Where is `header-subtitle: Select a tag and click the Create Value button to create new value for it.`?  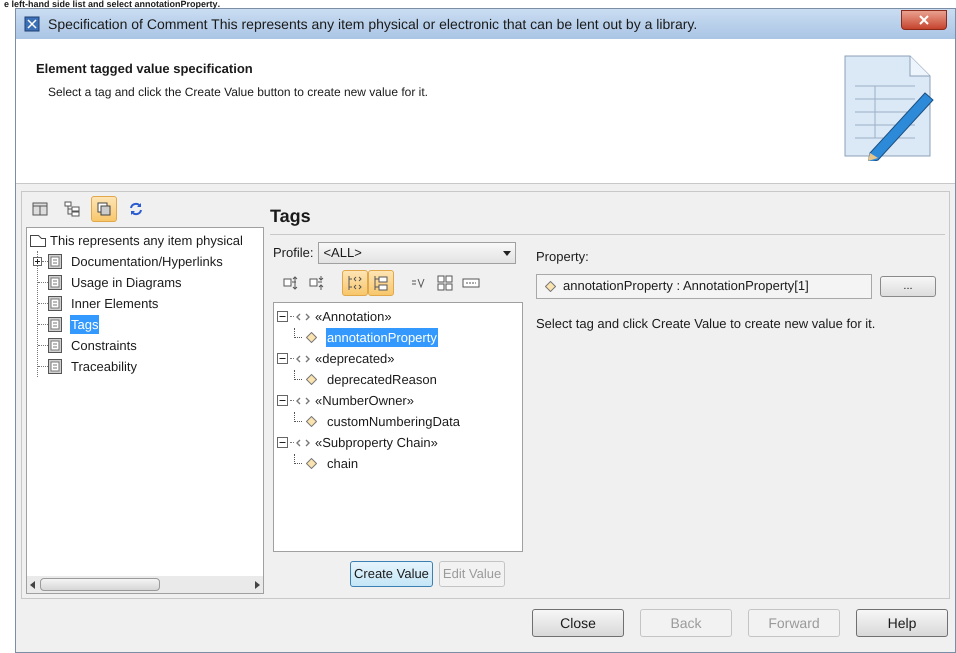
header-subtitle: Select a tag and click the Create Value button to create new value for it. is located at coordinates (238, 92).